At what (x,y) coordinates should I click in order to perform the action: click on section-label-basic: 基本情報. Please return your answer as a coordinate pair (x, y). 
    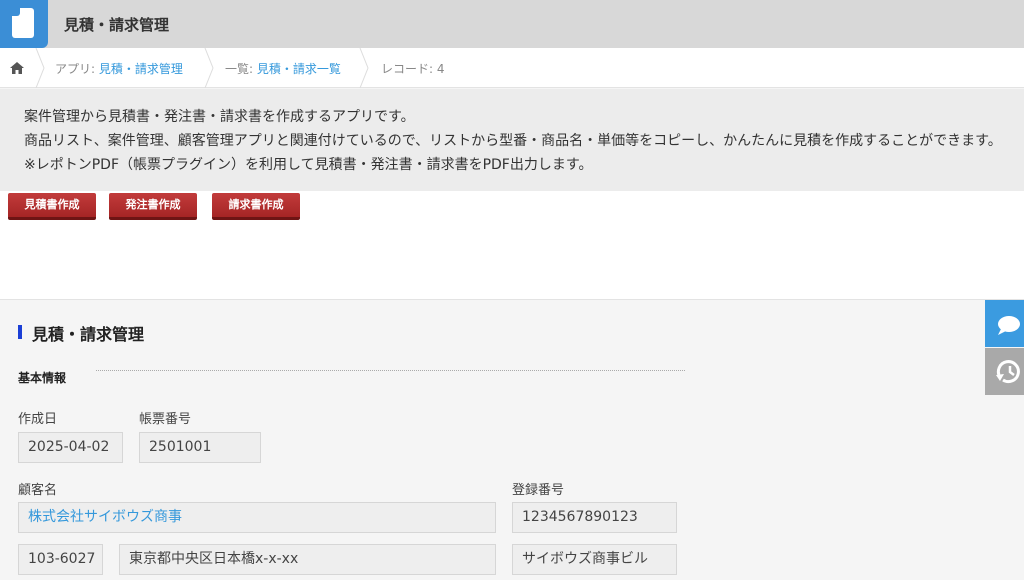
    Looking at the image, I should click on (42, 378).